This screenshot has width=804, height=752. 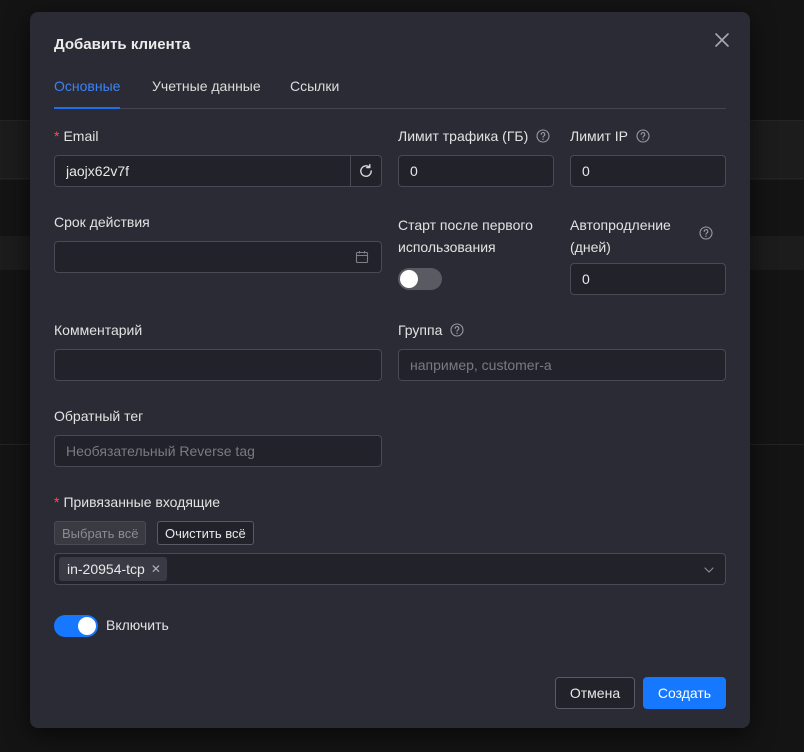 What do you see at coordinates (709, 570) in the screenshot?
I see `chevron-down-icon` at bounding box center [709, 570].